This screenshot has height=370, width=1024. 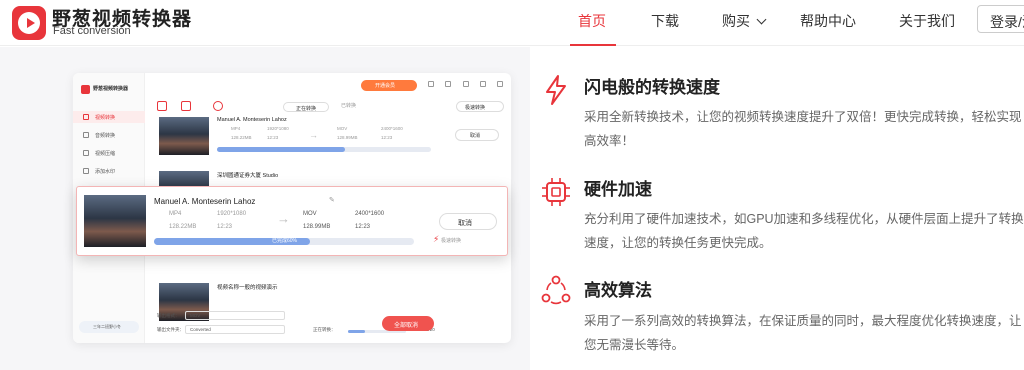 I want to click on total-progress-fill, so click(x=357, y=331).